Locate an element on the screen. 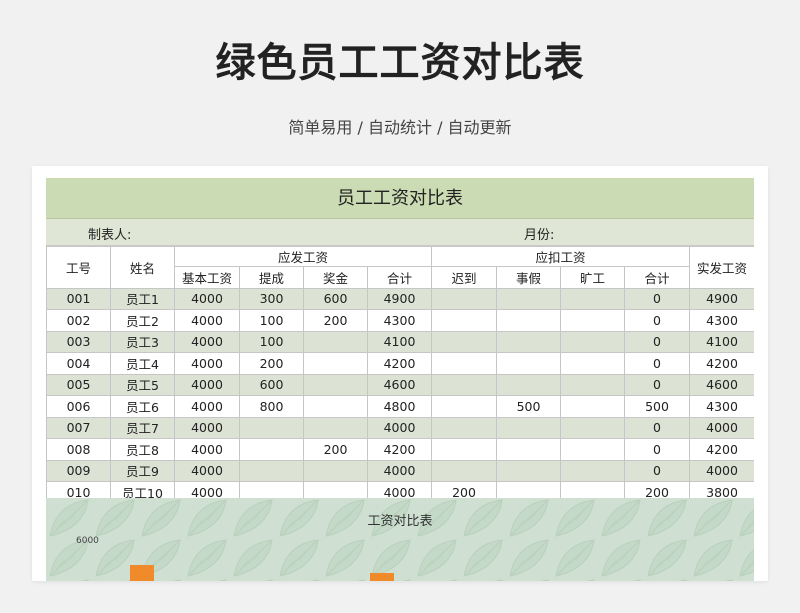  cell-id: 002 is located at coordinates (78, 320).